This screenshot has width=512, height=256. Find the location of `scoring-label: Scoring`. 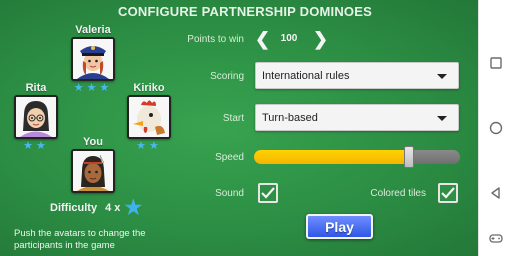

scoring-label: Scoring is located at coordinates (227, 76).